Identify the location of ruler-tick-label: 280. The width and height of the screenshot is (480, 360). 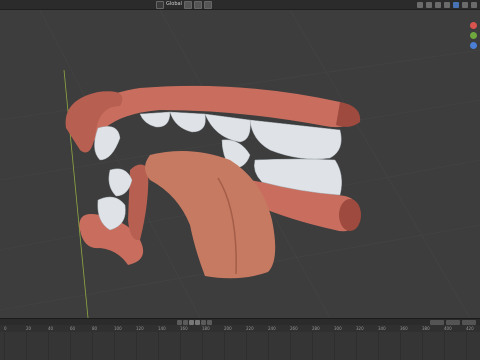
(316, 328).